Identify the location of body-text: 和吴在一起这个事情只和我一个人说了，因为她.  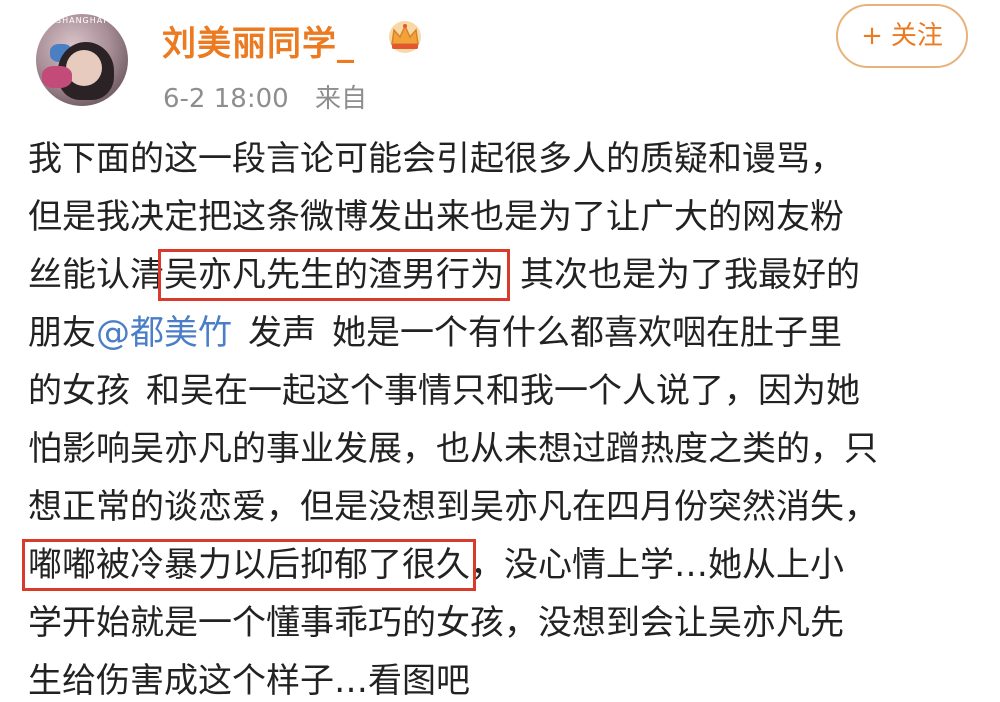
(503, 391).